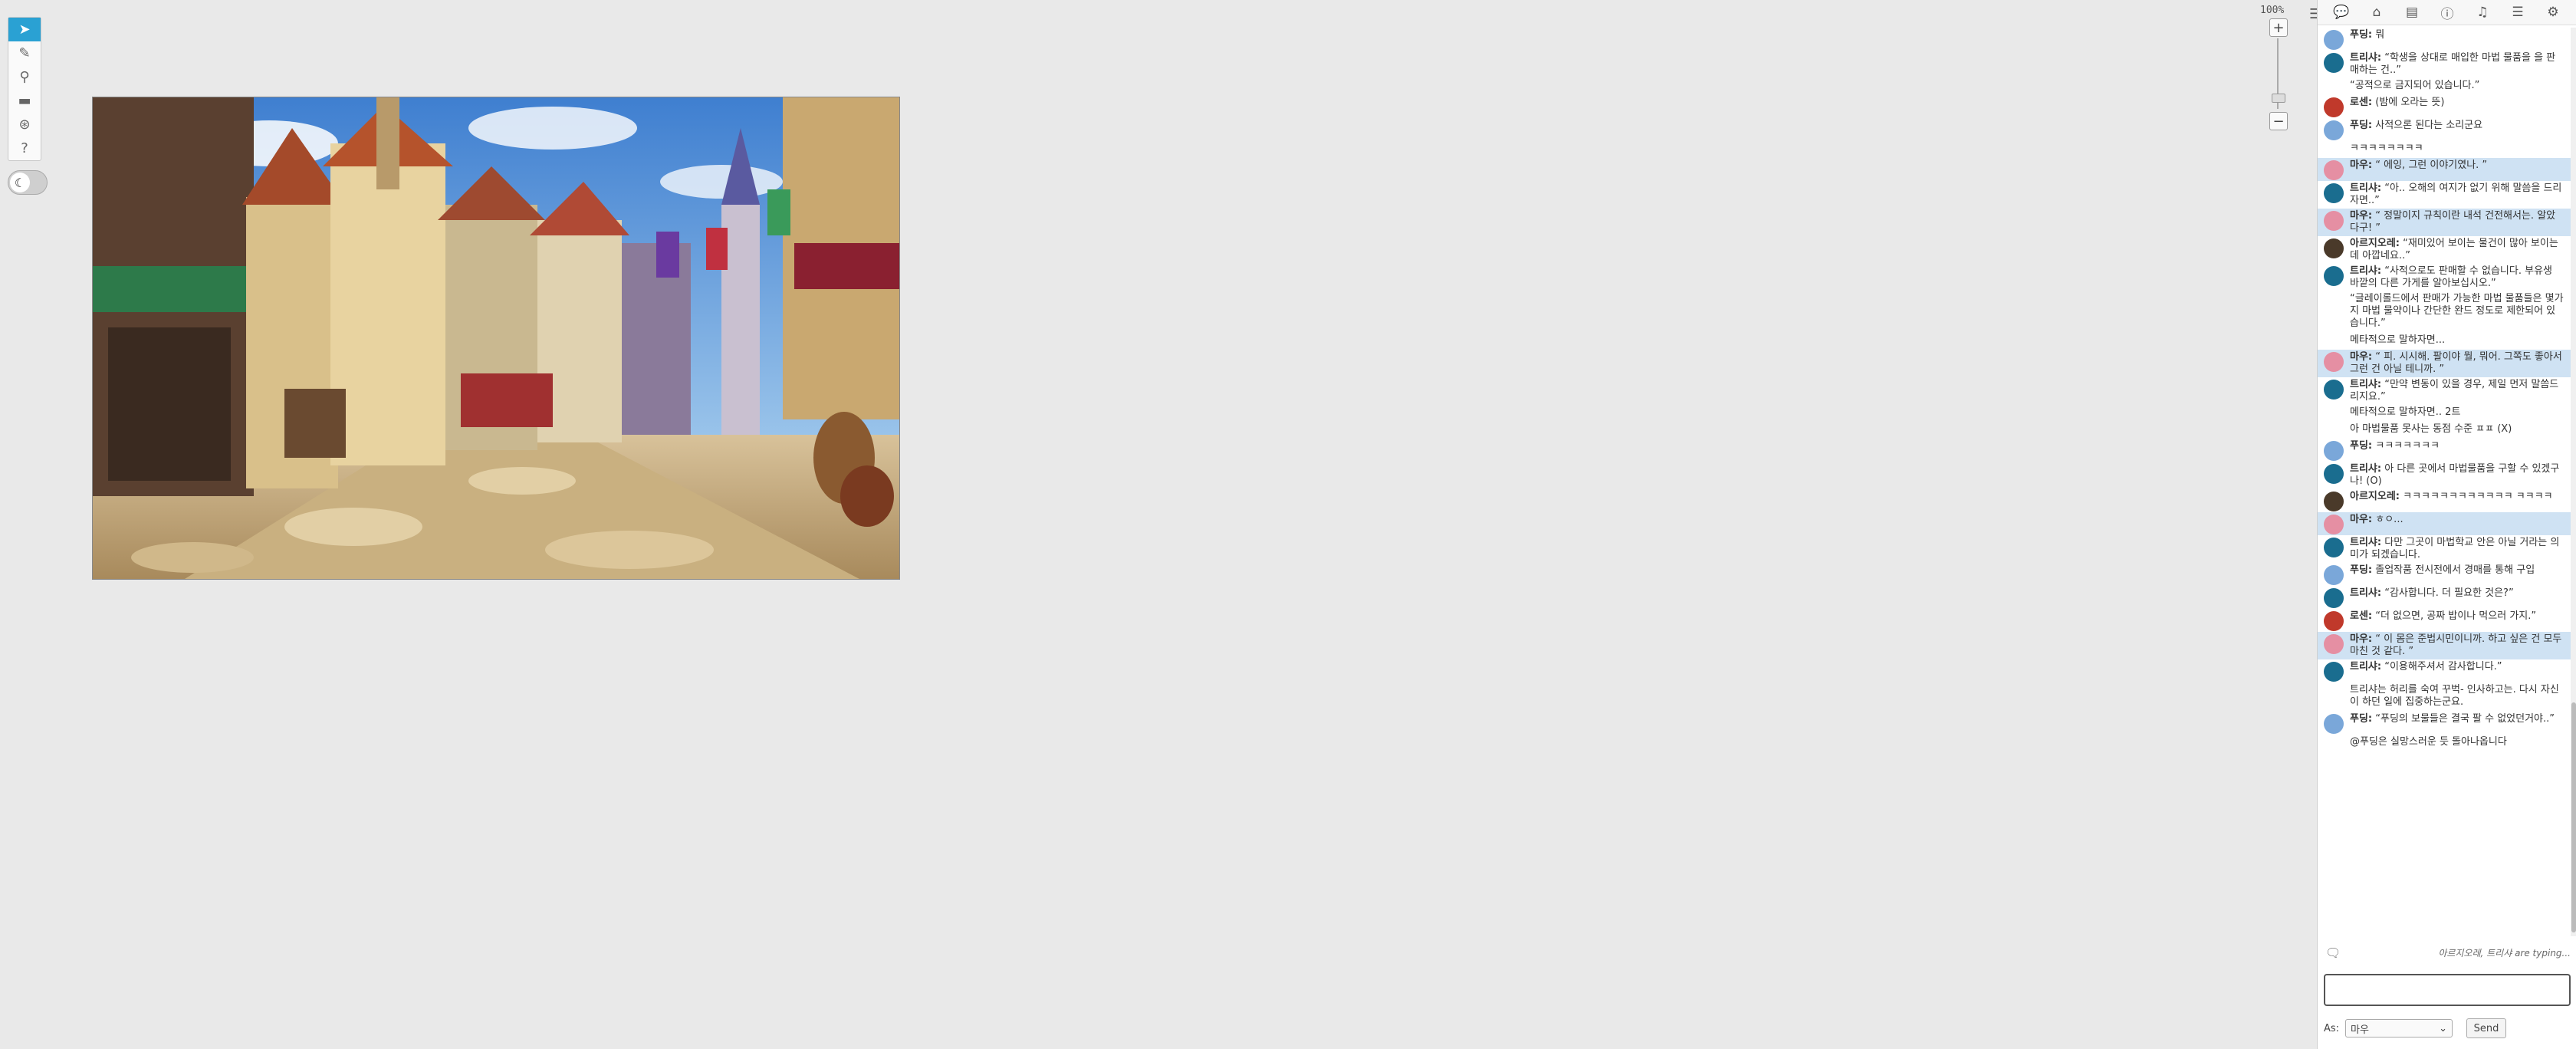  What do you see at coordinates (24, 77) in the screenshot?
I see `zoom-tool: ⚲` at bounding box center [24, 77].